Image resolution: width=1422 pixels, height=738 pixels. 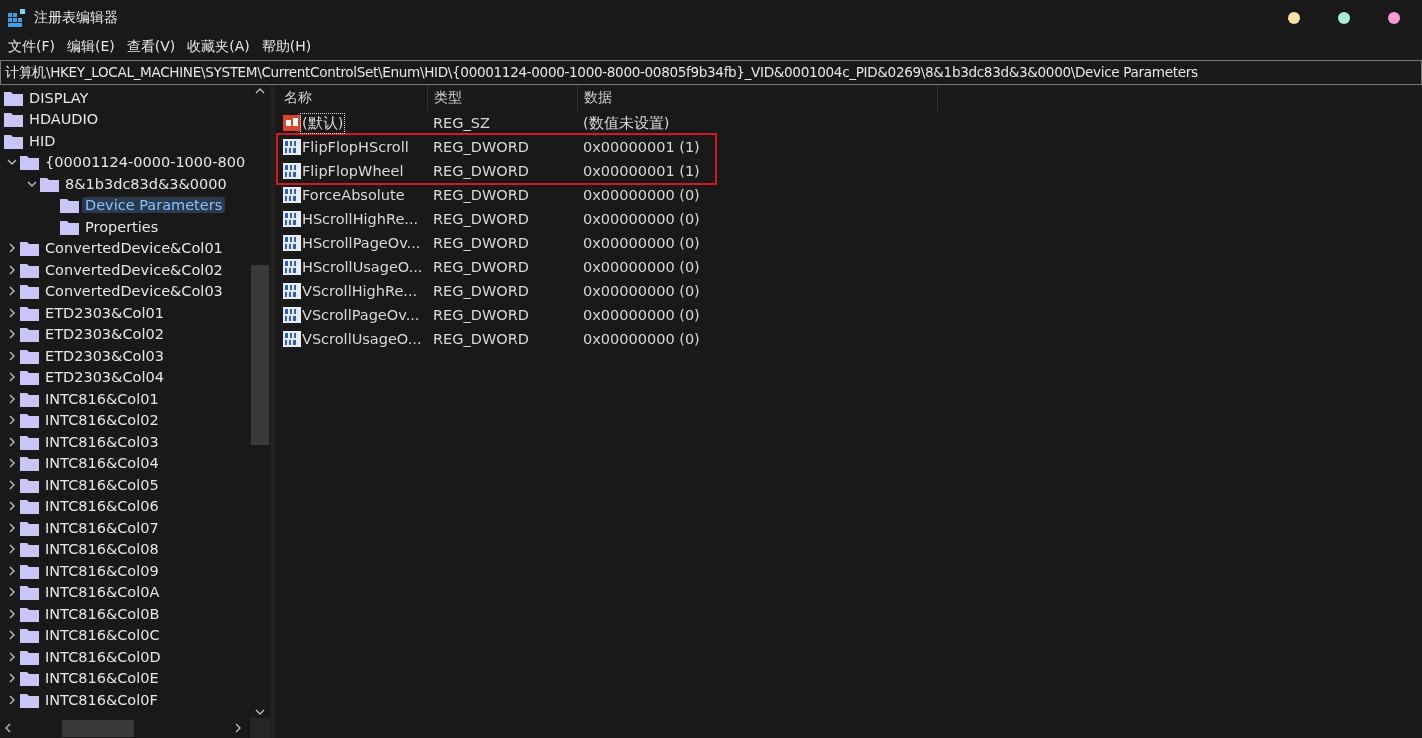 I want to click on tree-item: DISPLAY, so click(x=59, y=97).